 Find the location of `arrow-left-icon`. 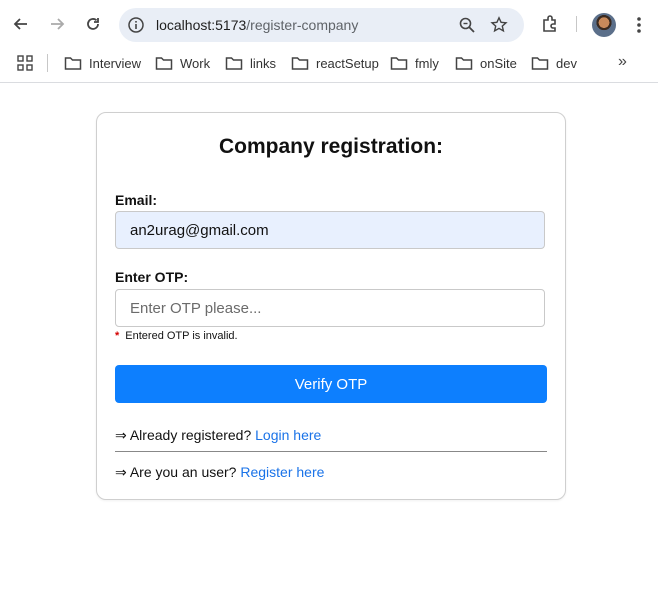

arrow-left-icon is located at coordinates (20, 24).